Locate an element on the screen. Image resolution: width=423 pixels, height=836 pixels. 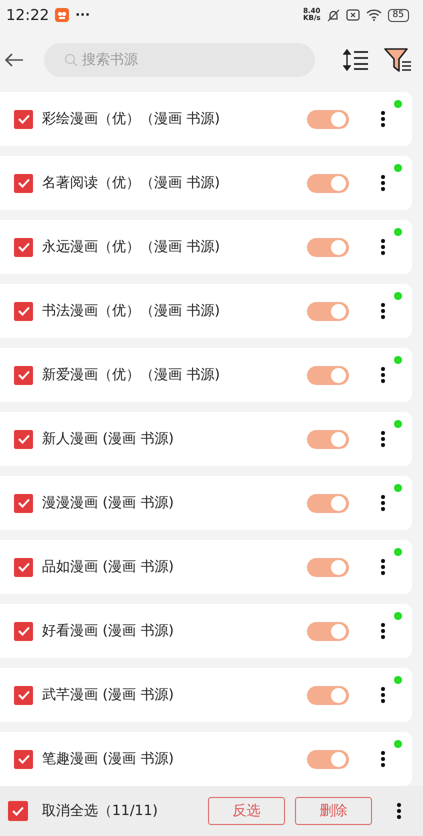
source-card: 名著阅读（优）（漫画 书源) is located at coordinates (206, 183).